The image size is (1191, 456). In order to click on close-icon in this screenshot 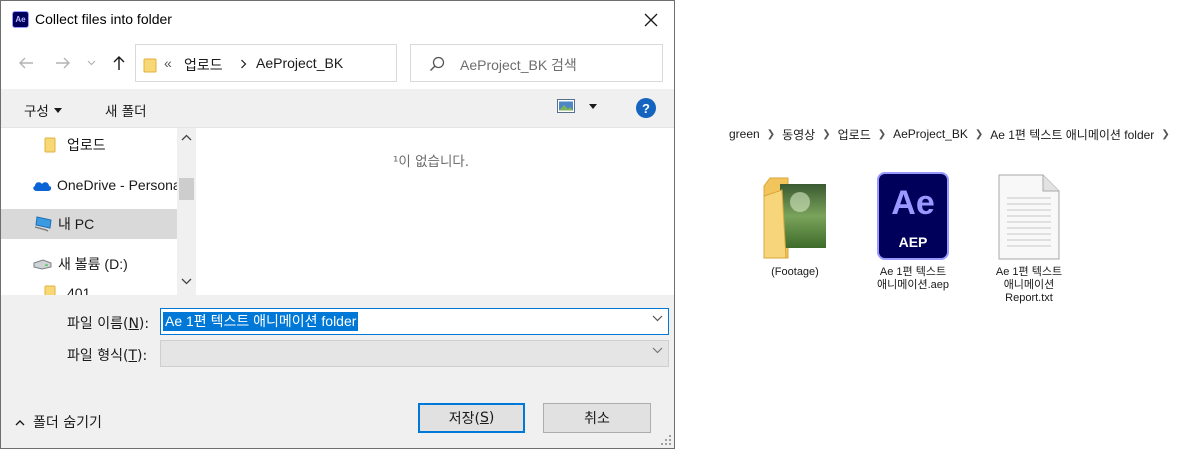, I will do `click(651, 20)`.